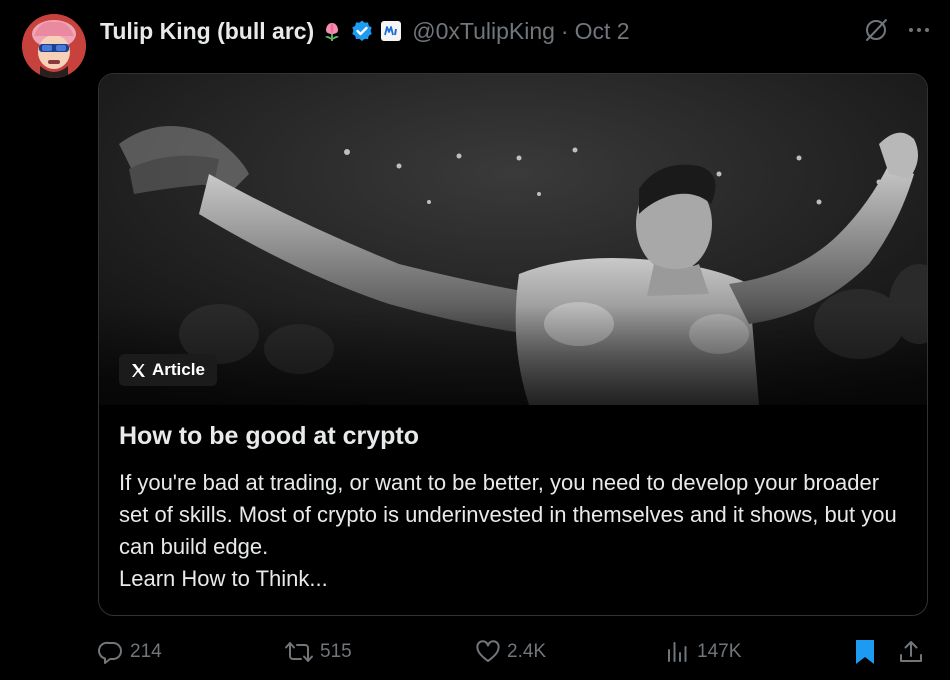 Image resolution: width=950 pixels, height=680 pixels. Describe the element at coordinates (111, 652) in the screenshot. I see `reply-icon` at that location.